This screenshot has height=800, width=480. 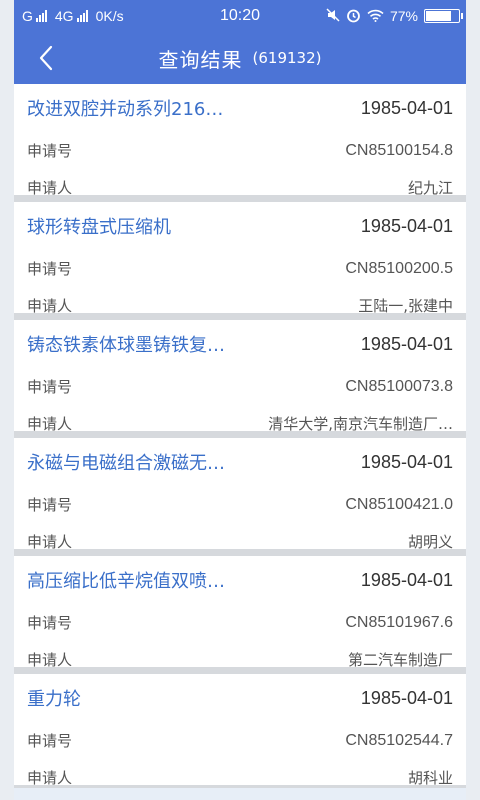 I want to click on page-title: 查询结果, so click(x=200, y=59).